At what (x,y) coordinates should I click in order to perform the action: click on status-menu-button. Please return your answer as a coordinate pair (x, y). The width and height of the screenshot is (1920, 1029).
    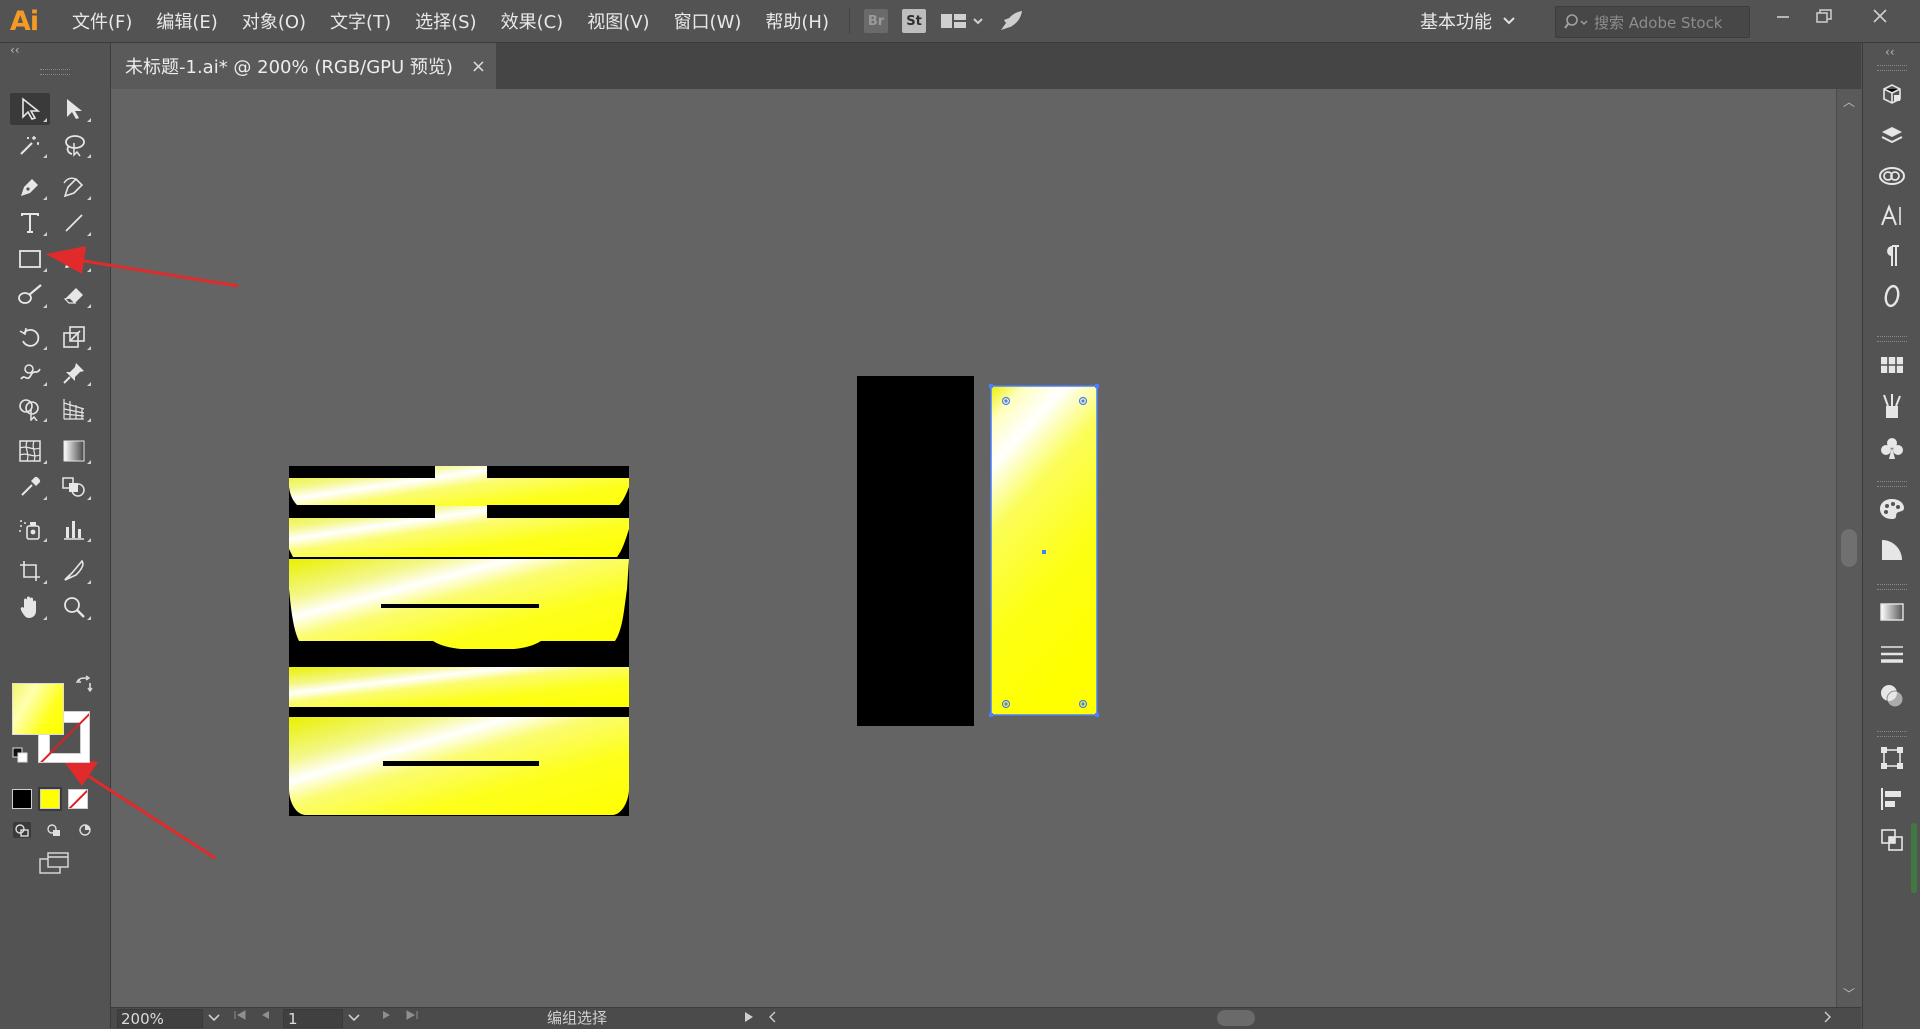
    Looking at the image, I should click on (749, 1019).